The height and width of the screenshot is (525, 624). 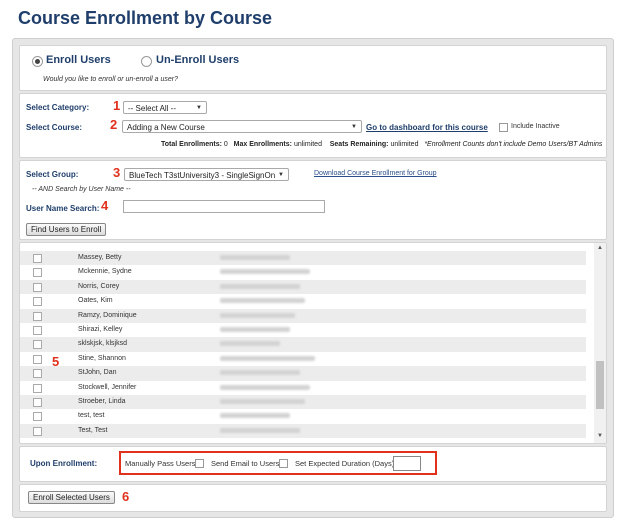 I want to click on unenroll-label: Un-Enroll Users, so click(x=197, y=60).